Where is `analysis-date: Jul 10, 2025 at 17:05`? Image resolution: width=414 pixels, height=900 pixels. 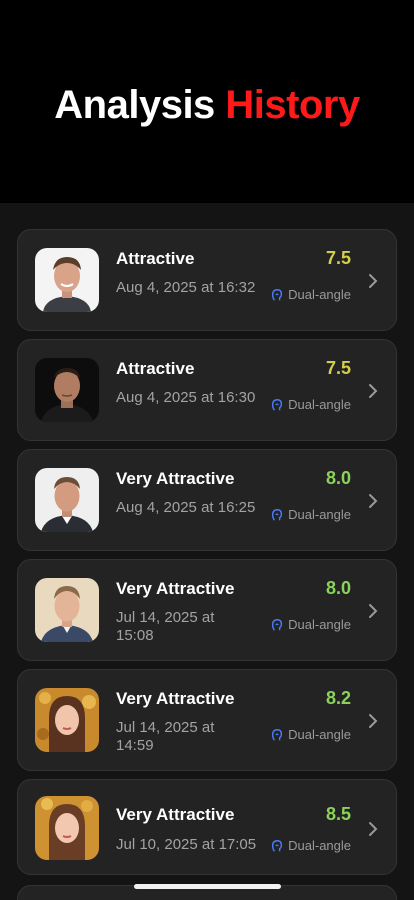
analysis-date: Jul 10, 2025 at 17:05 is located at coordinates (186, 844).